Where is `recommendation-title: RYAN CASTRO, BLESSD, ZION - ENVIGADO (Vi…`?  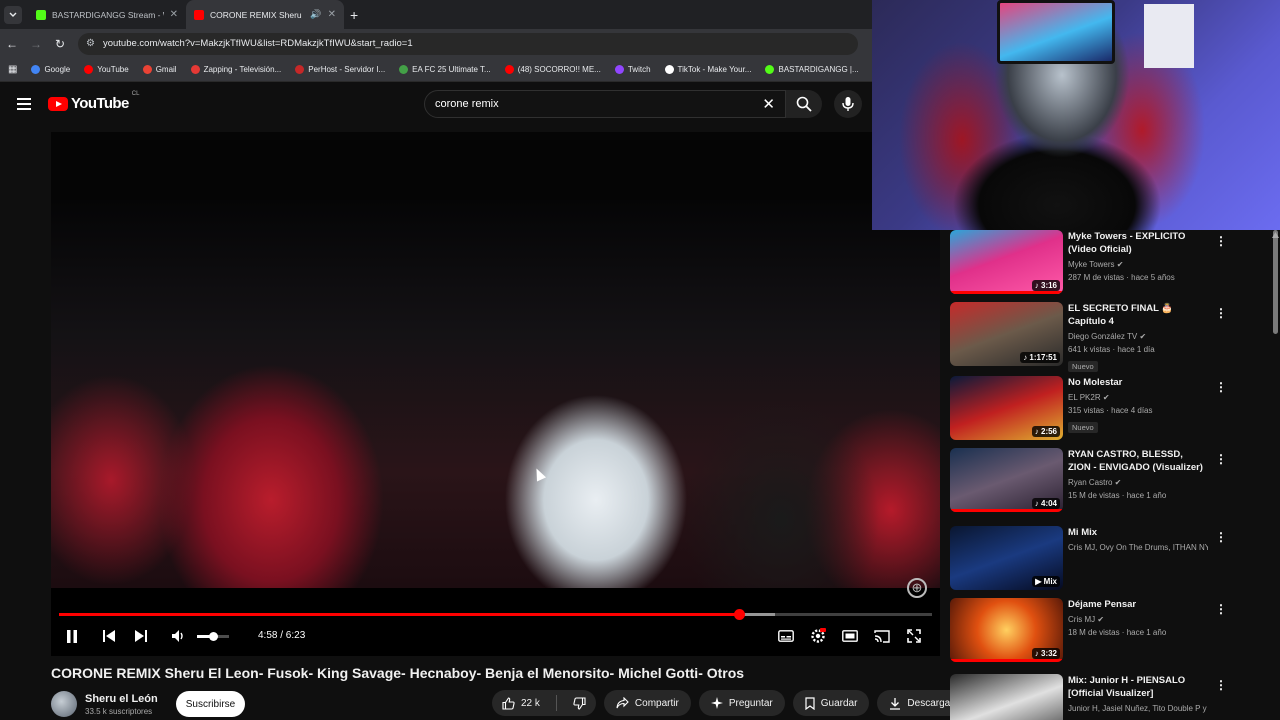 recommendation-title: RYAN CASTRO, BLESSD, ZION - ENVIGADO (Vi… is located at coordinates (1138, 461).